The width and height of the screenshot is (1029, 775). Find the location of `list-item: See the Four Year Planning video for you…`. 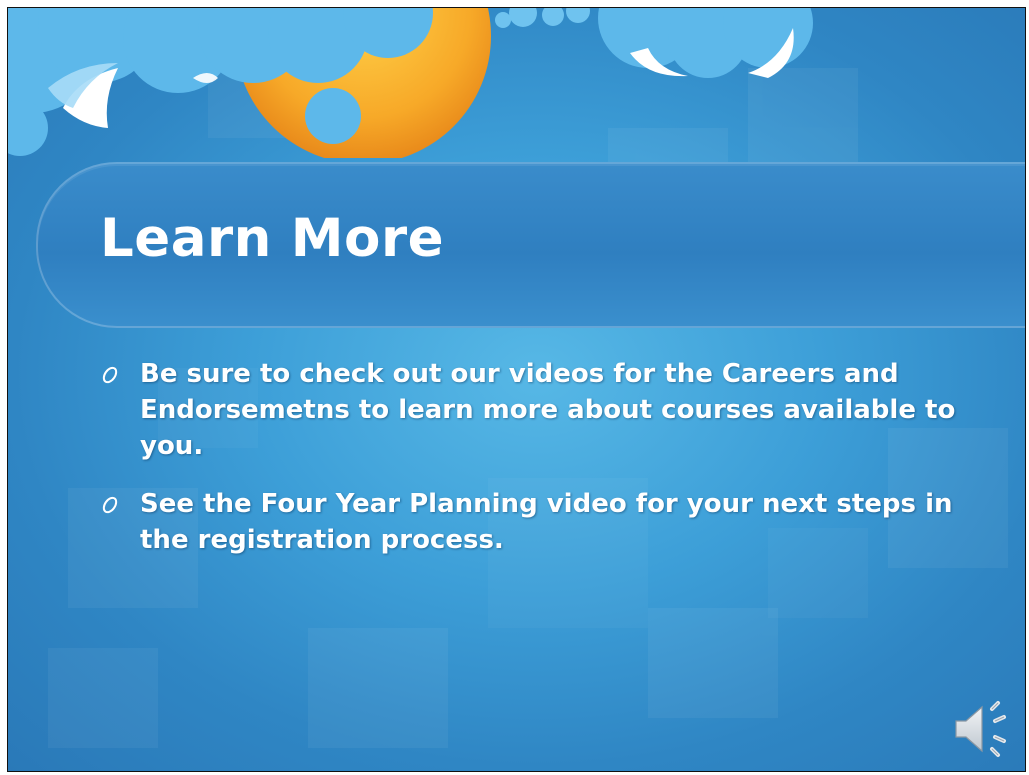

list-item: See the Four Year Planning video for you… is located at coordinates (536, 522).